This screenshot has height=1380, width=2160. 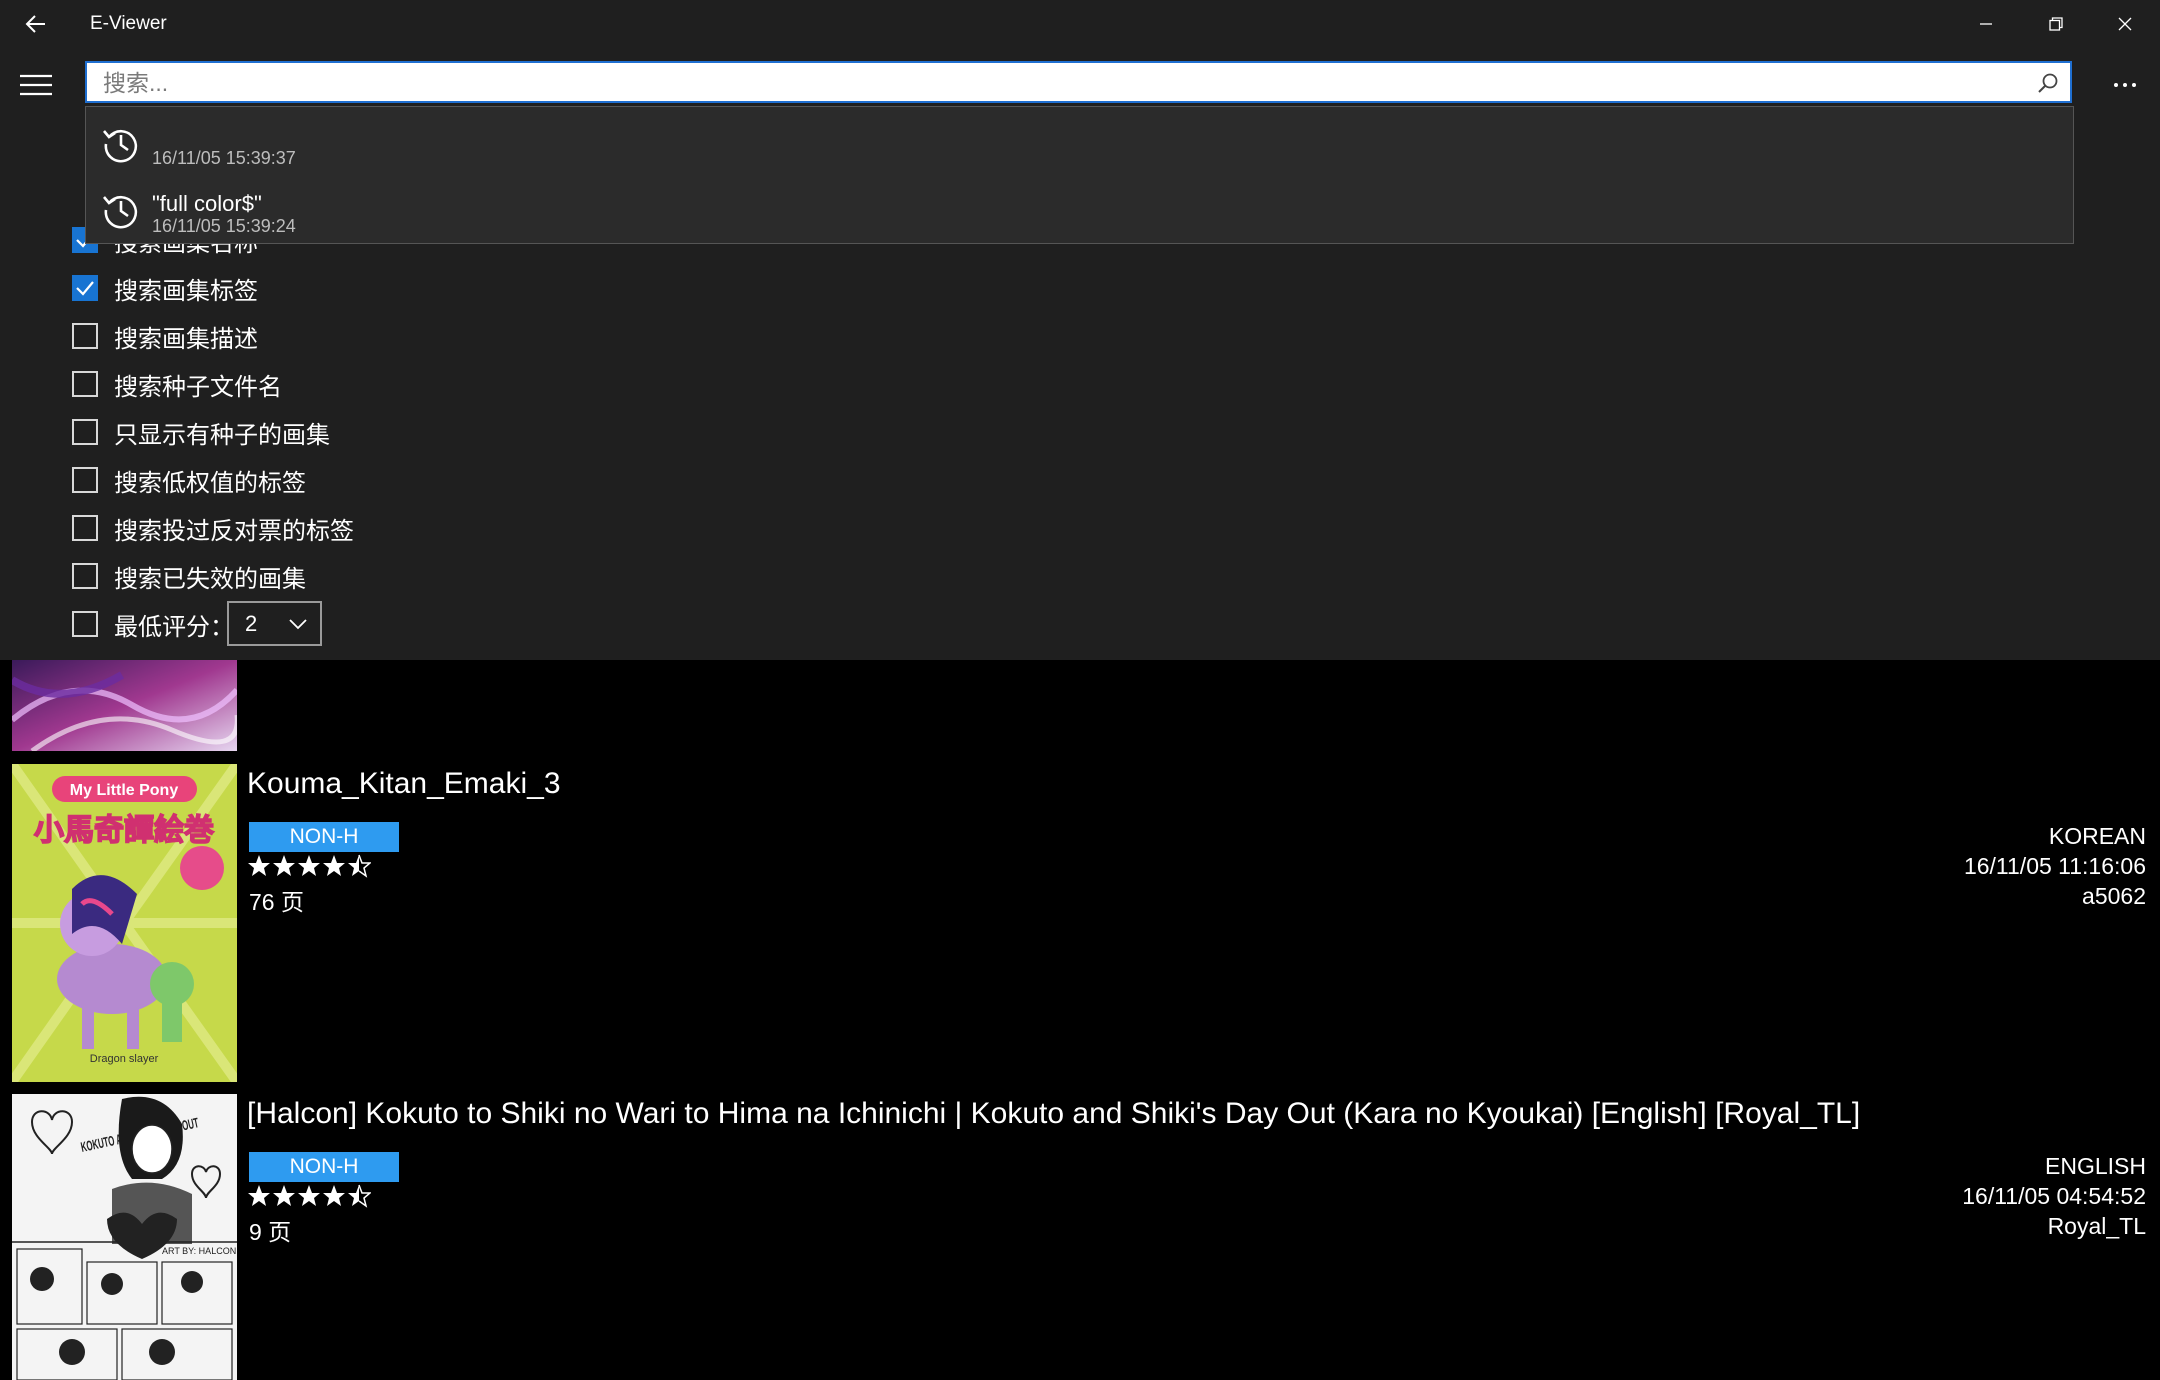 I want to click on suggestion-text: "full color$", so click(x=207, y=203).